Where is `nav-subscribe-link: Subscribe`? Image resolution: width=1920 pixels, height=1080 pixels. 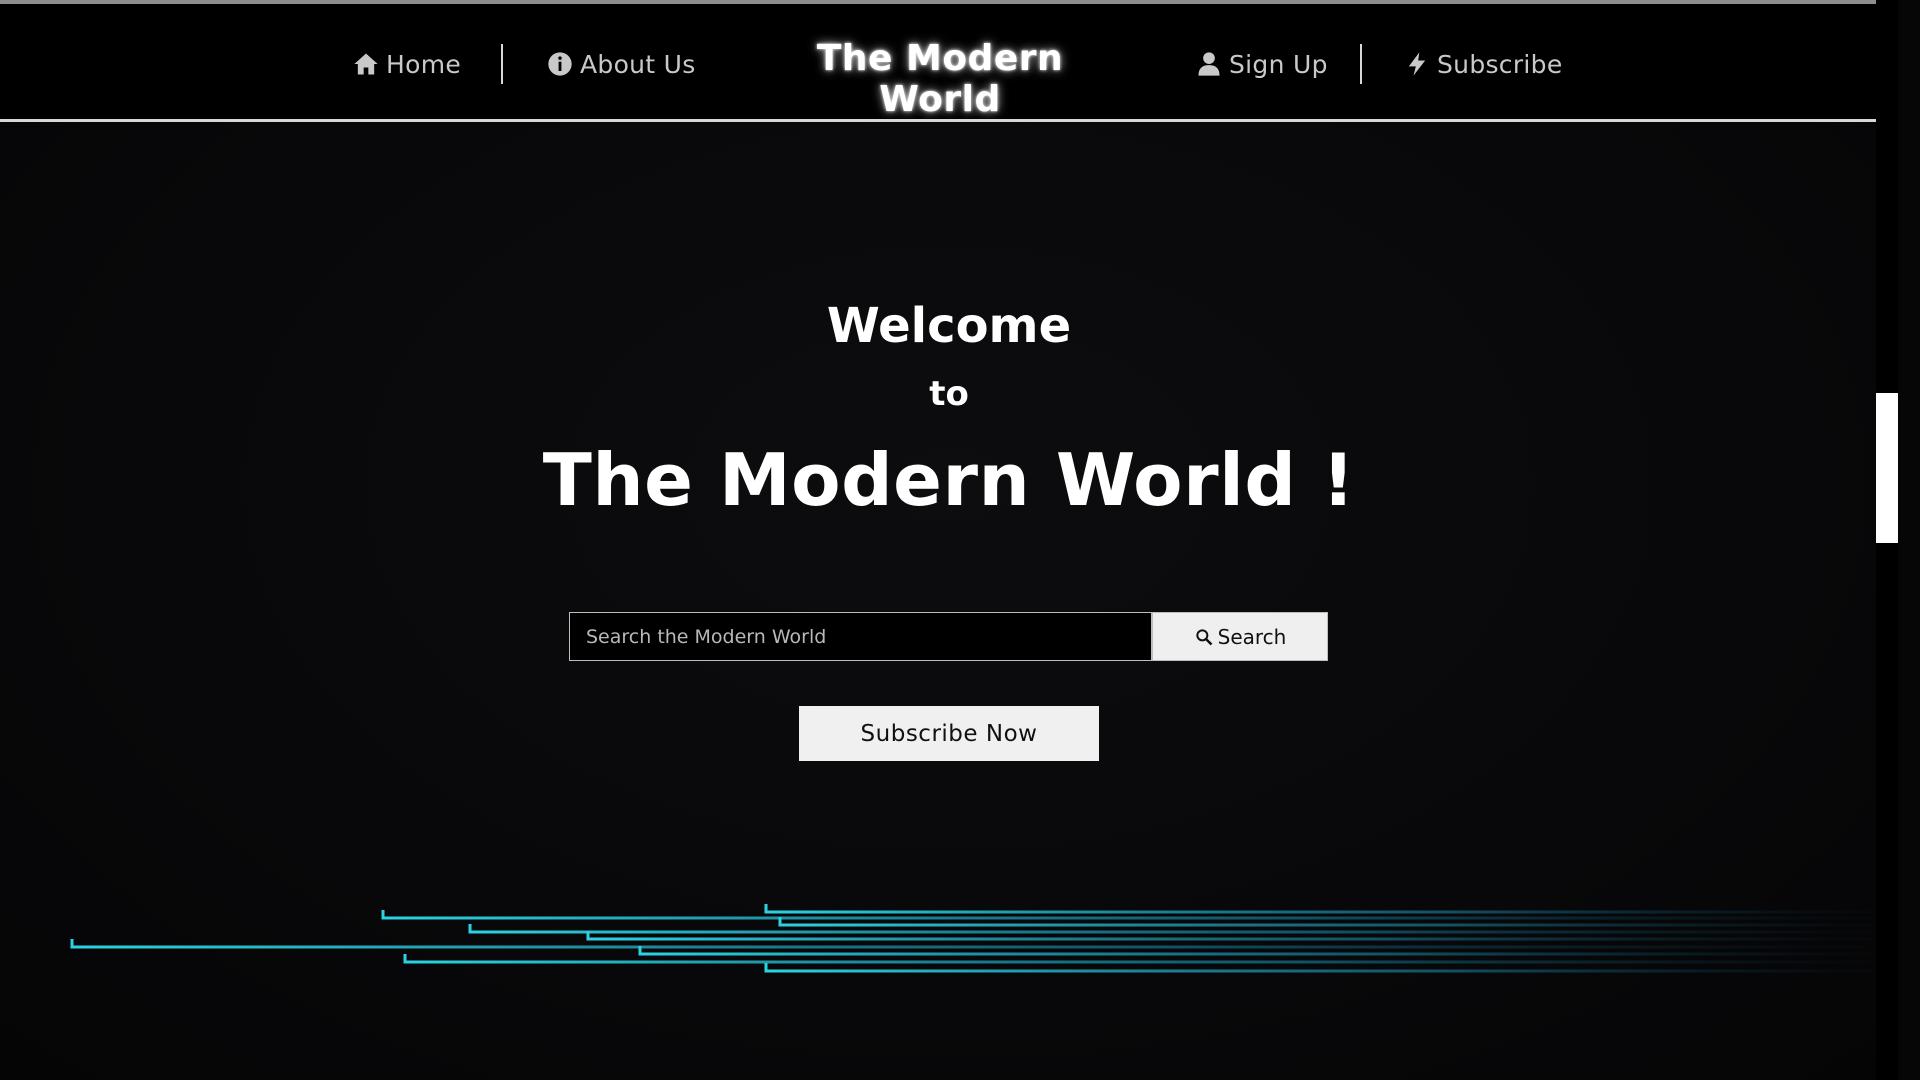 nav-subscribe-link: Subscribe is located at coordinates (1483, 64).